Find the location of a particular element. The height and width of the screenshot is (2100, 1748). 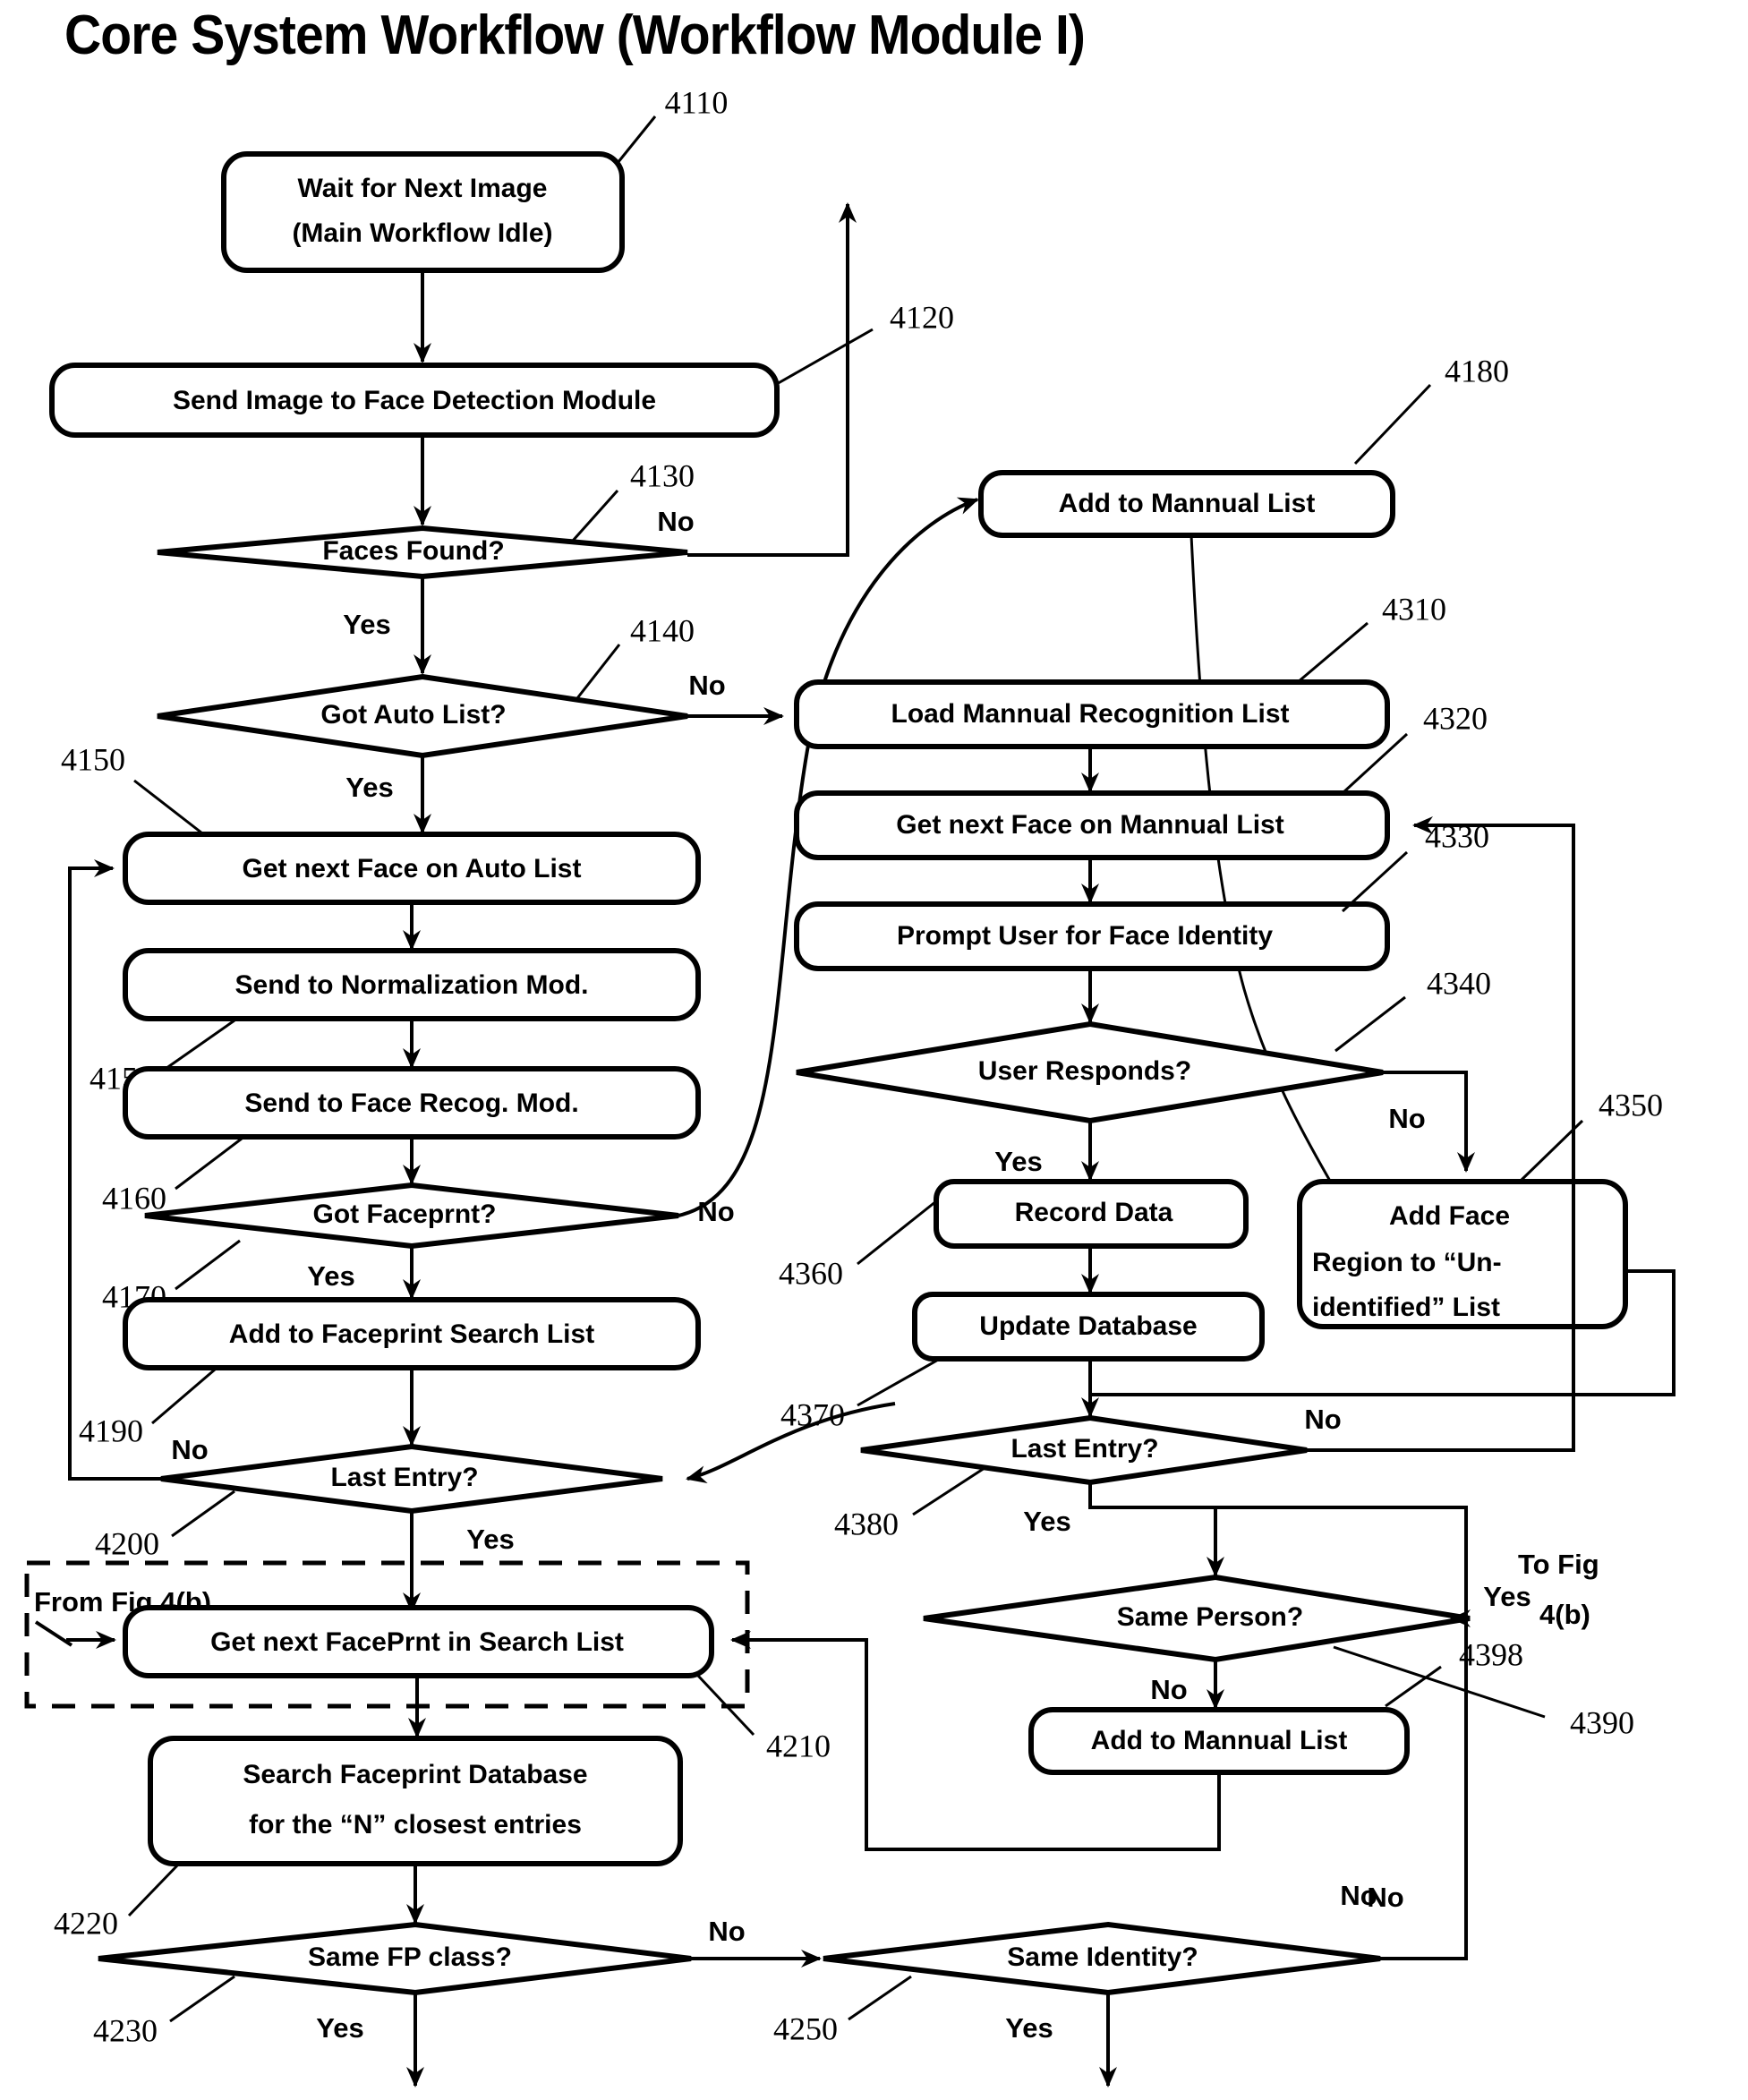

node-add-faceprint-search-label: Add to Faceprint Search List is located at coordinates (411, 1334).